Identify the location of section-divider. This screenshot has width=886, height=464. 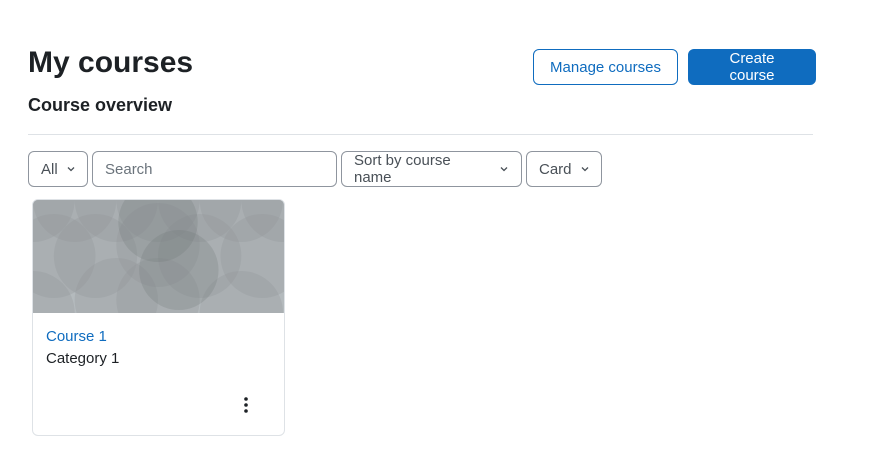
(420, 134).